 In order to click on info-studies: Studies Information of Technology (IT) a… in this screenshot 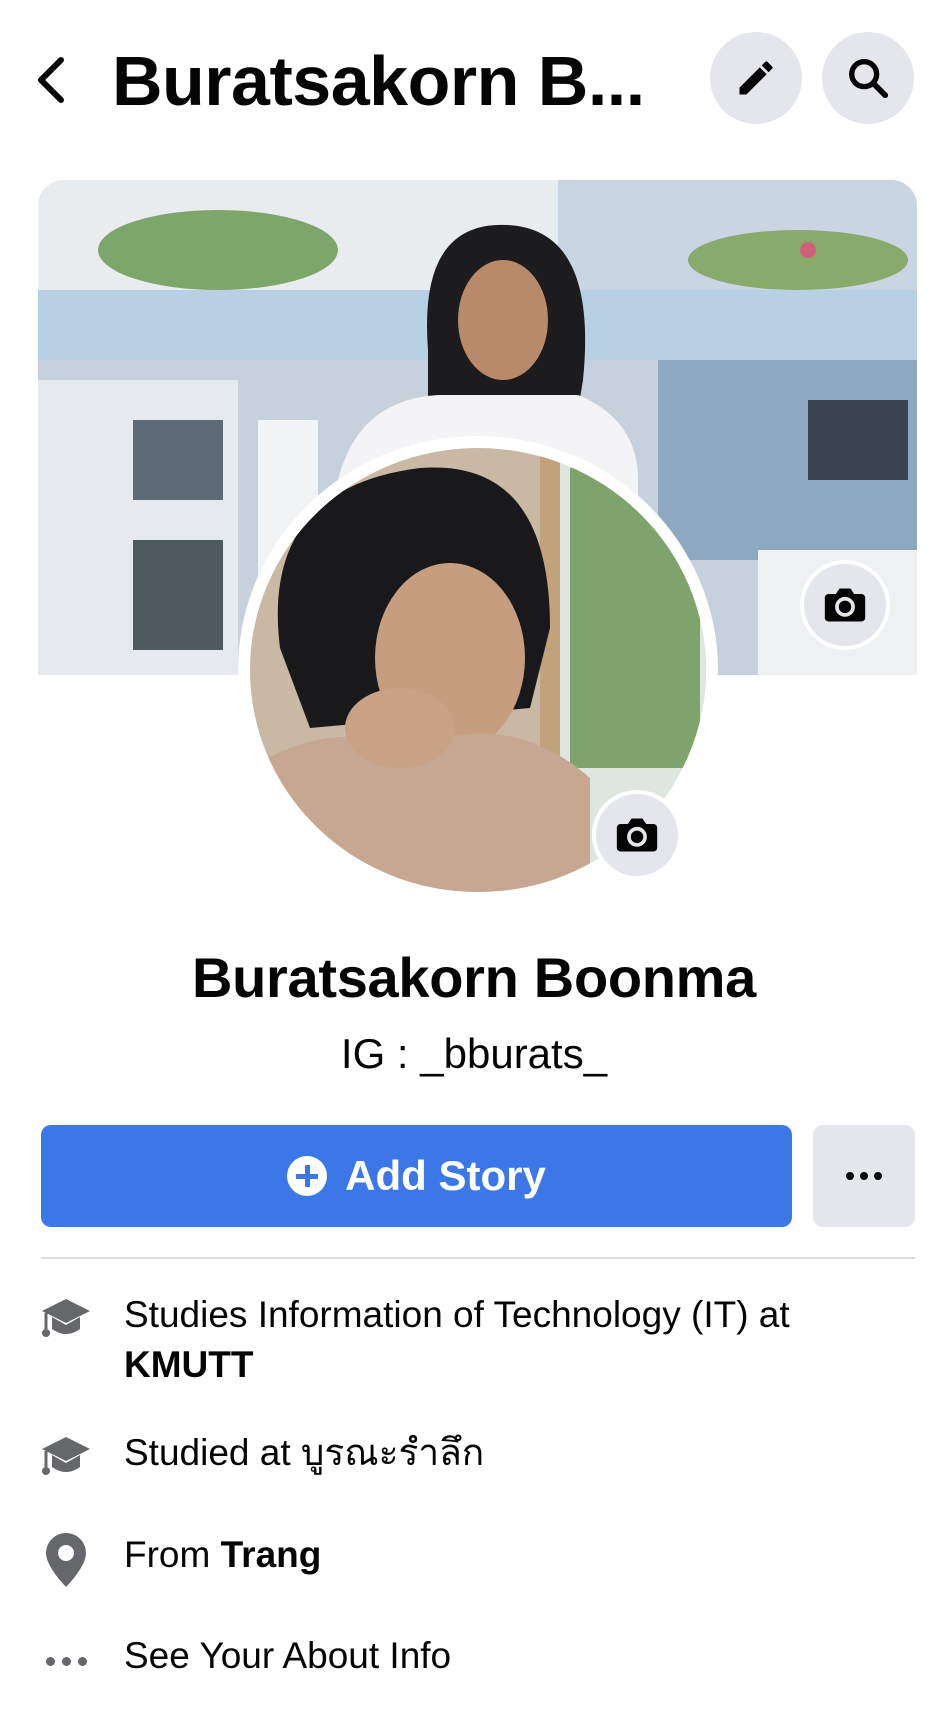, I will do `click(478, 1340)`.